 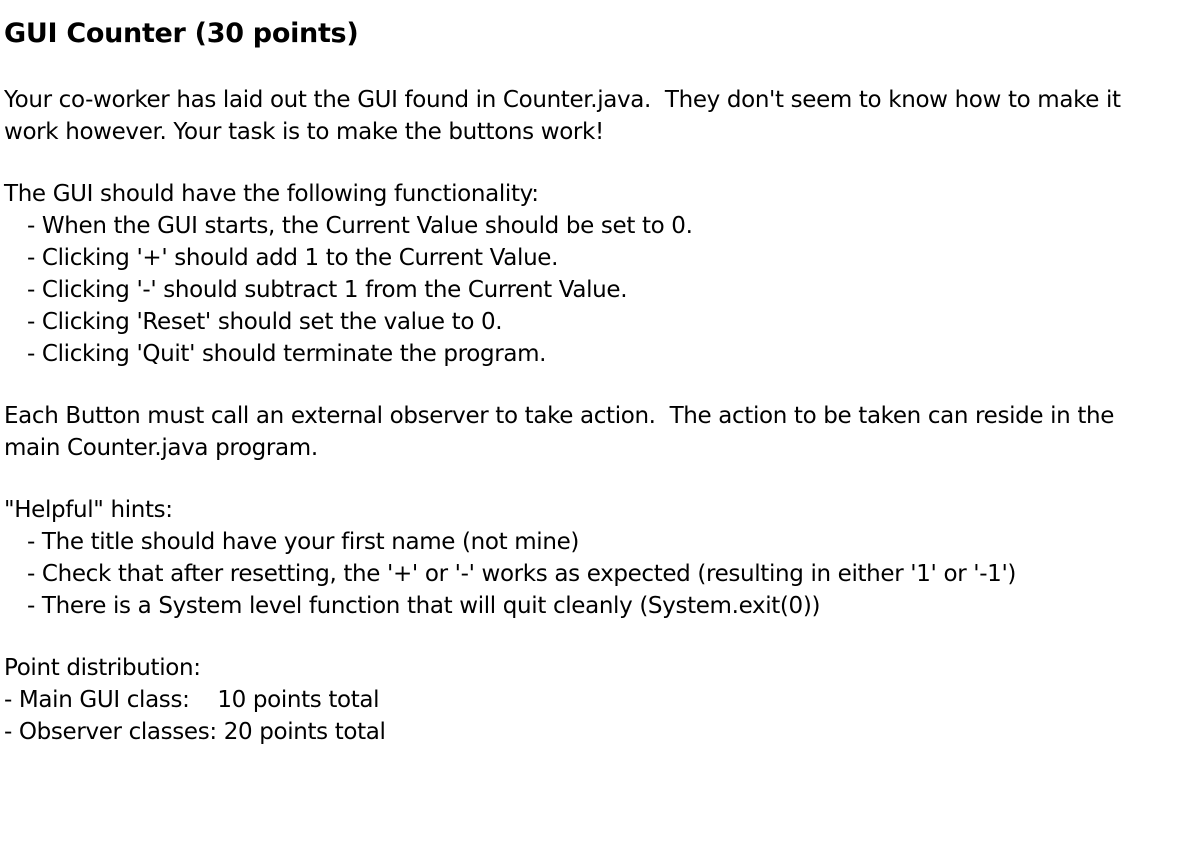 What do you see at coordinates (88, 510) in the screenshot?
I see `hints-heading: "Helpful" hints:` at bounding box center [88, 510].